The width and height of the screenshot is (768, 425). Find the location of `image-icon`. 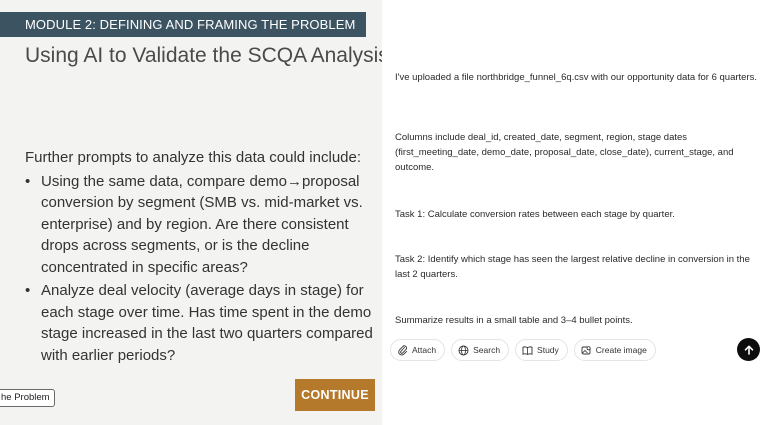

image-icon is located at coordinates (586, 350).